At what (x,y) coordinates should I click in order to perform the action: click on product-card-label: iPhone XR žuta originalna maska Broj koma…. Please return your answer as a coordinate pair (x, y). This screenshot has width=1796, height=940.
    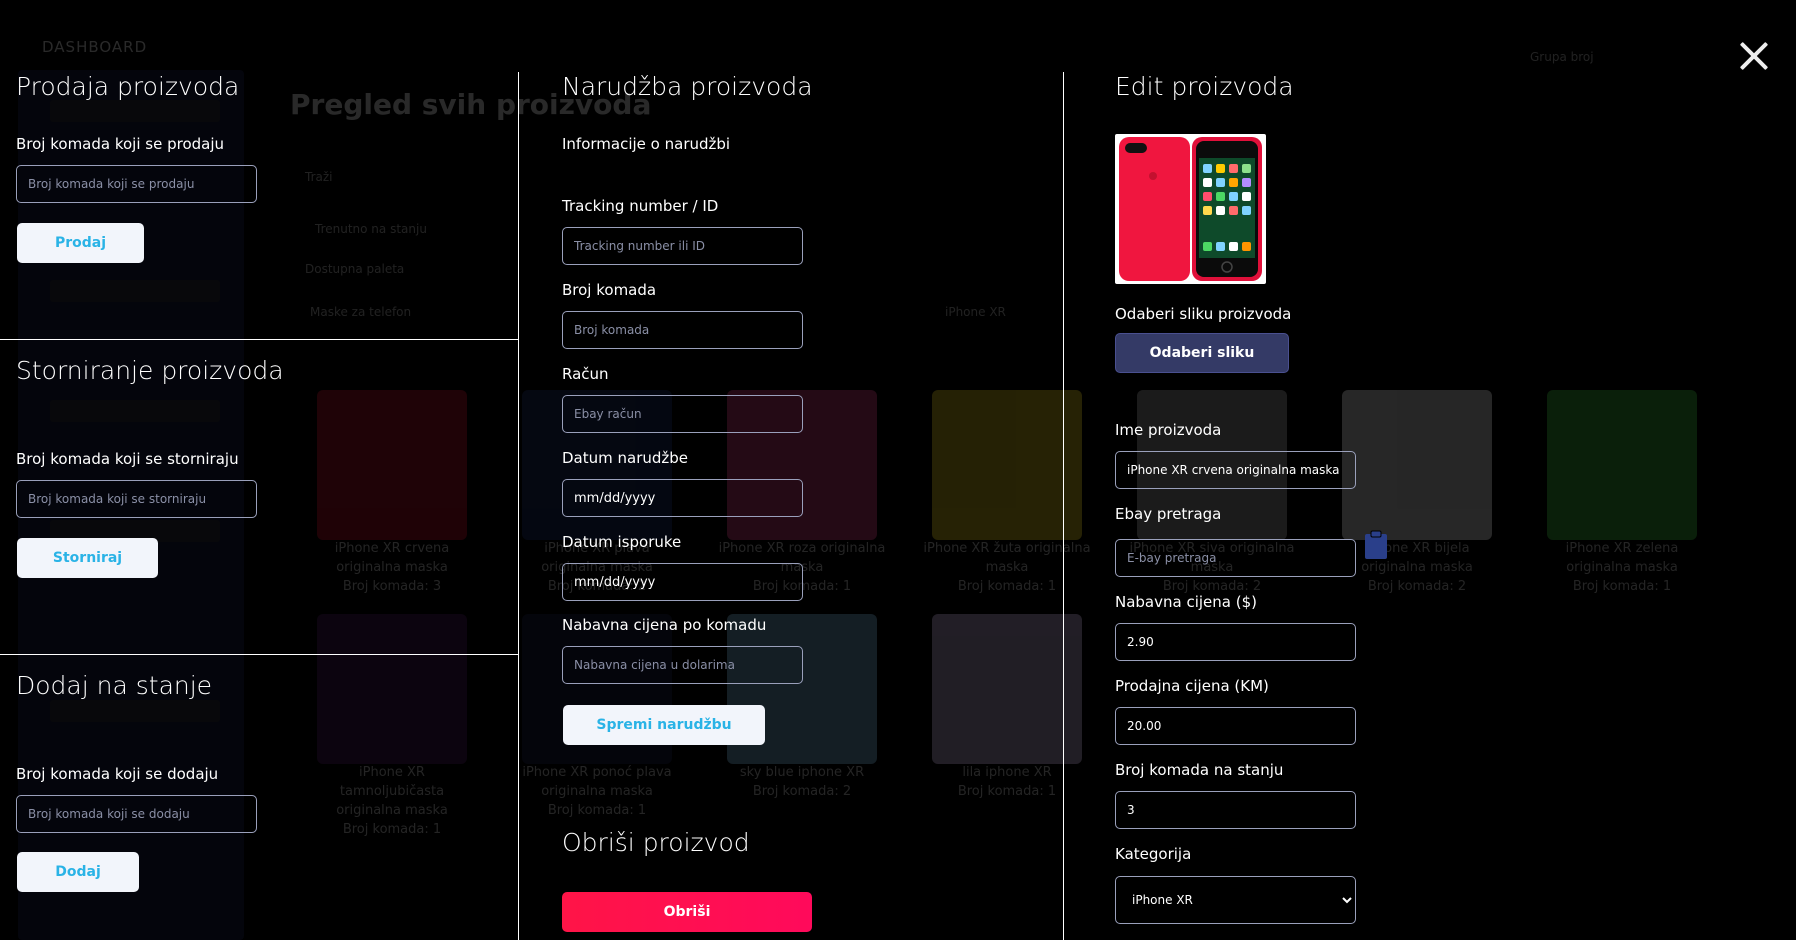
    Looking at the image, I should click on (1007, 567).